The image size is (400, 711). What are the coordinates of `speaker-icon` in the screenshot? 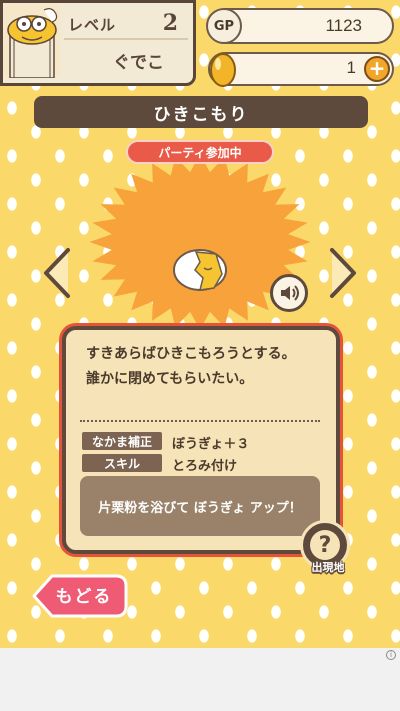 It's located at (290, 293).